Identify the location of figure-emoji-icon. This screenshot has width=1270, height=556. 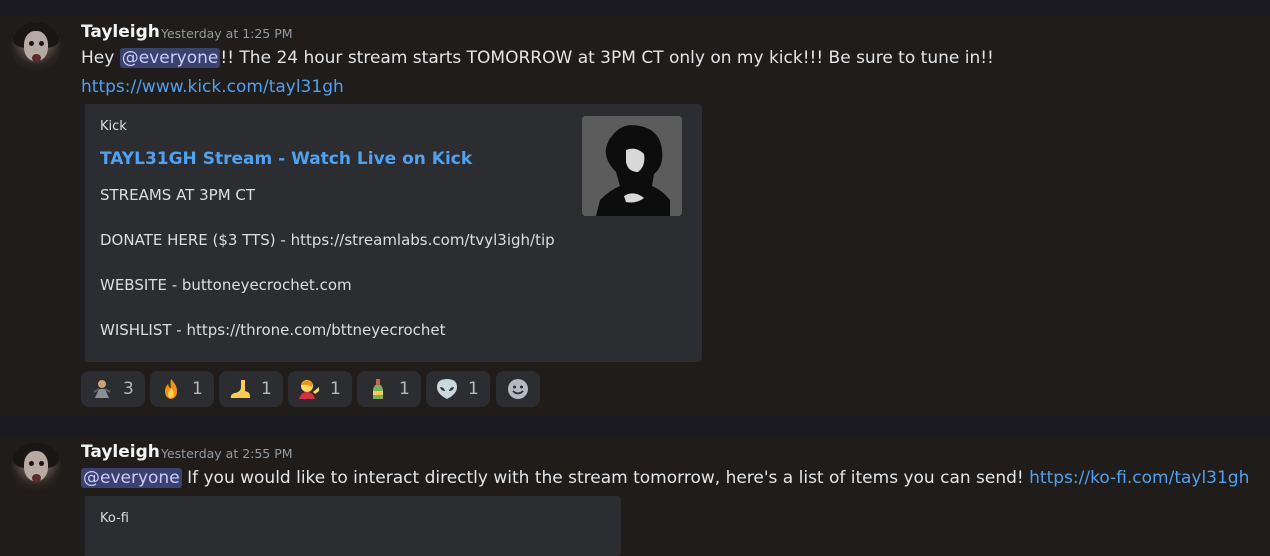
(102, 389).